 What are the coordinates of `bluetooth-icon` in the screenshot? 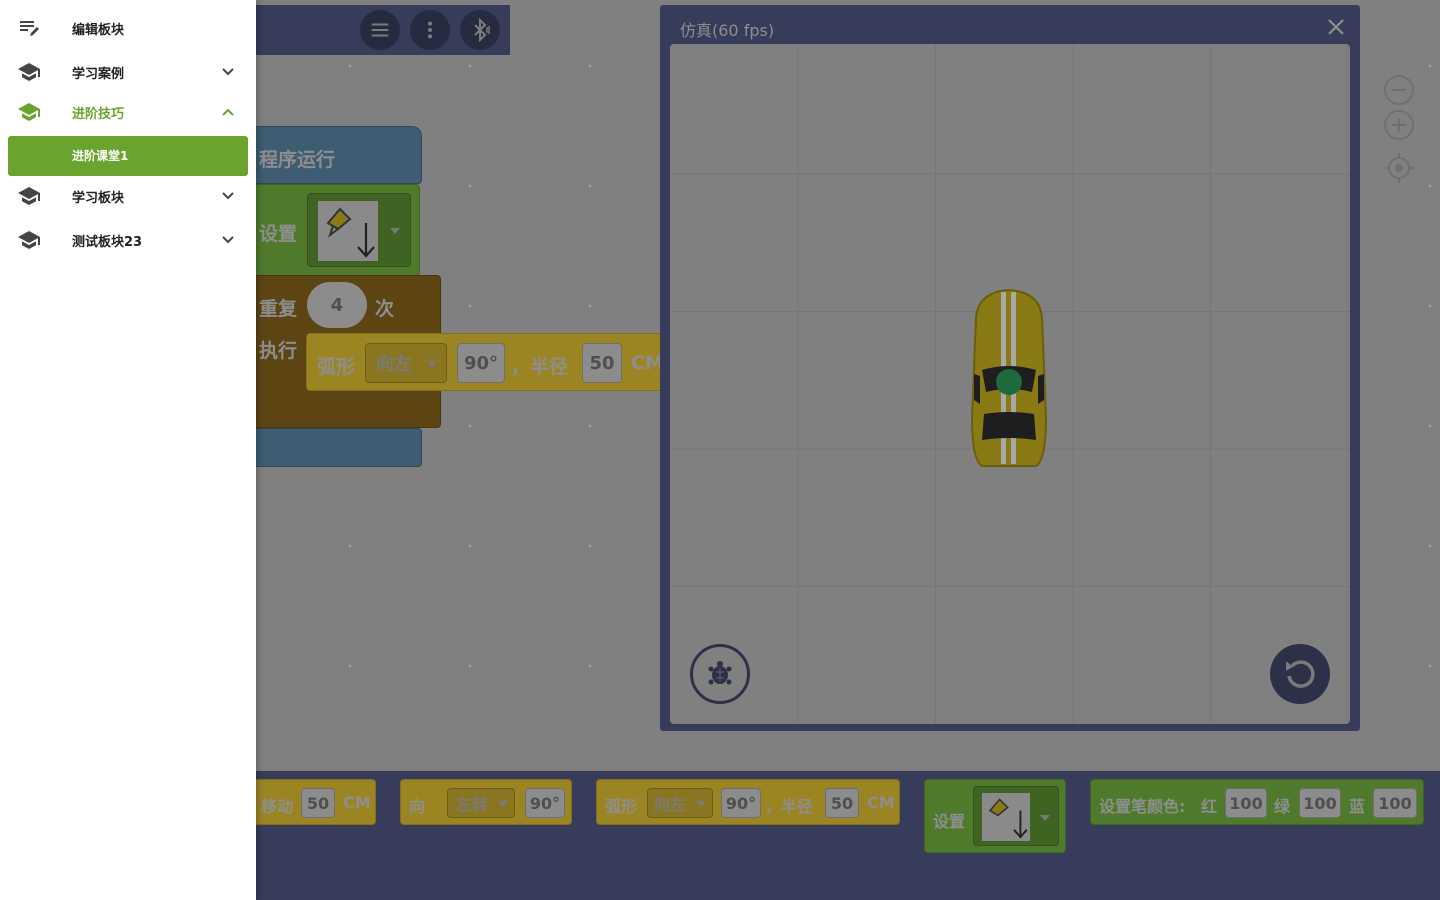 It's located at (482, 30).